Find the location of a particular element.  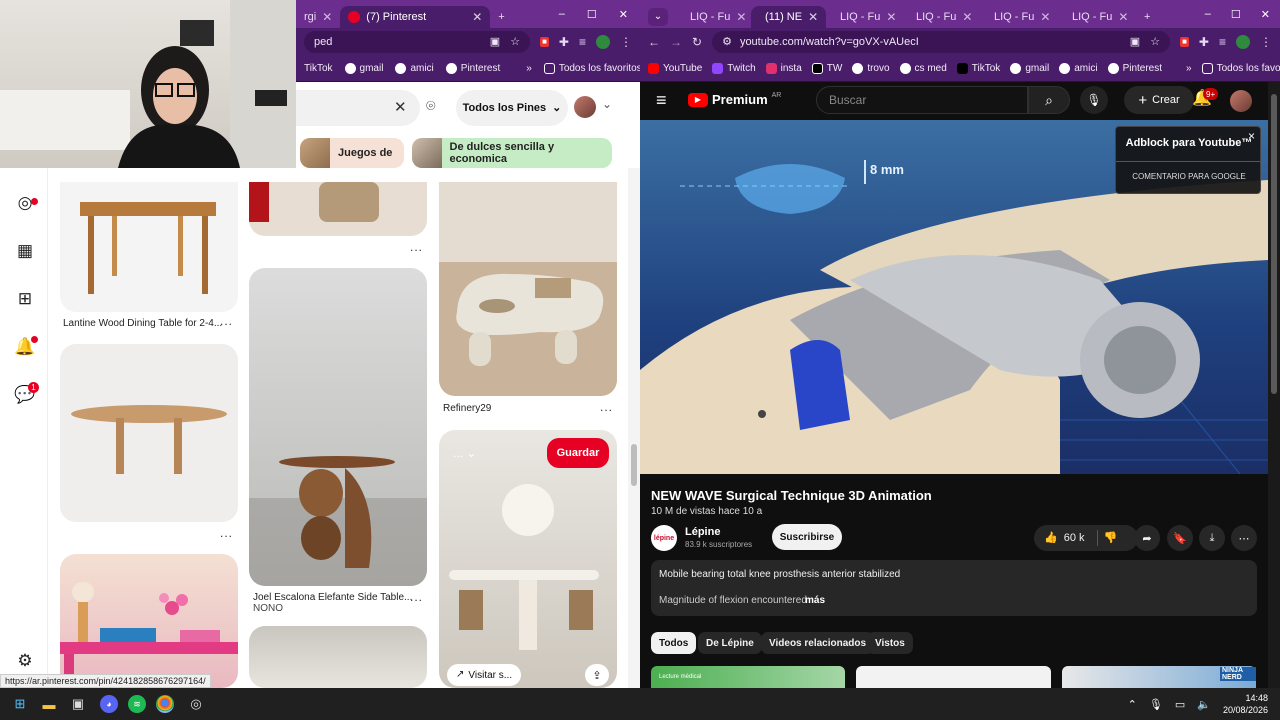

star-icon: ☆ is located at coordinates (1155, 42).